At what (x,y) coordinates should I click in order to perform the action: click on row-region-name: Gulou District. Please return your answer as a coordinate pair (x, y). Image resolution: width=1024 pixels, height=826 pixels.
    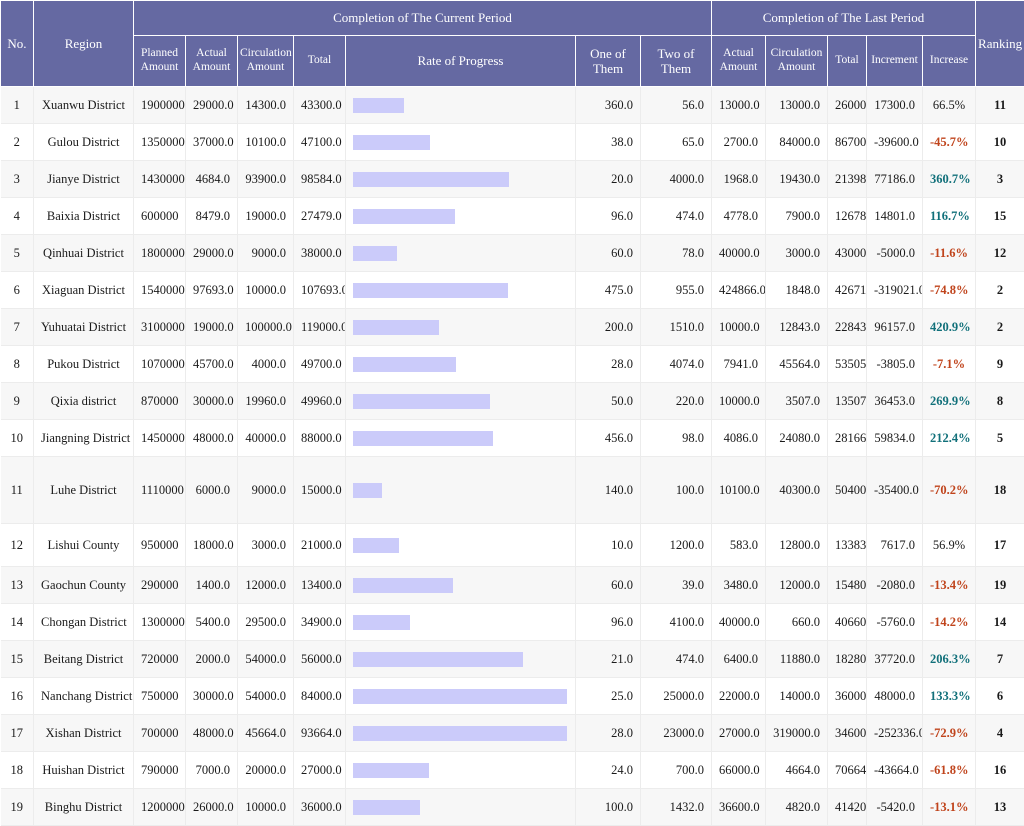
    Looking at the image, I should click on (84, 142).